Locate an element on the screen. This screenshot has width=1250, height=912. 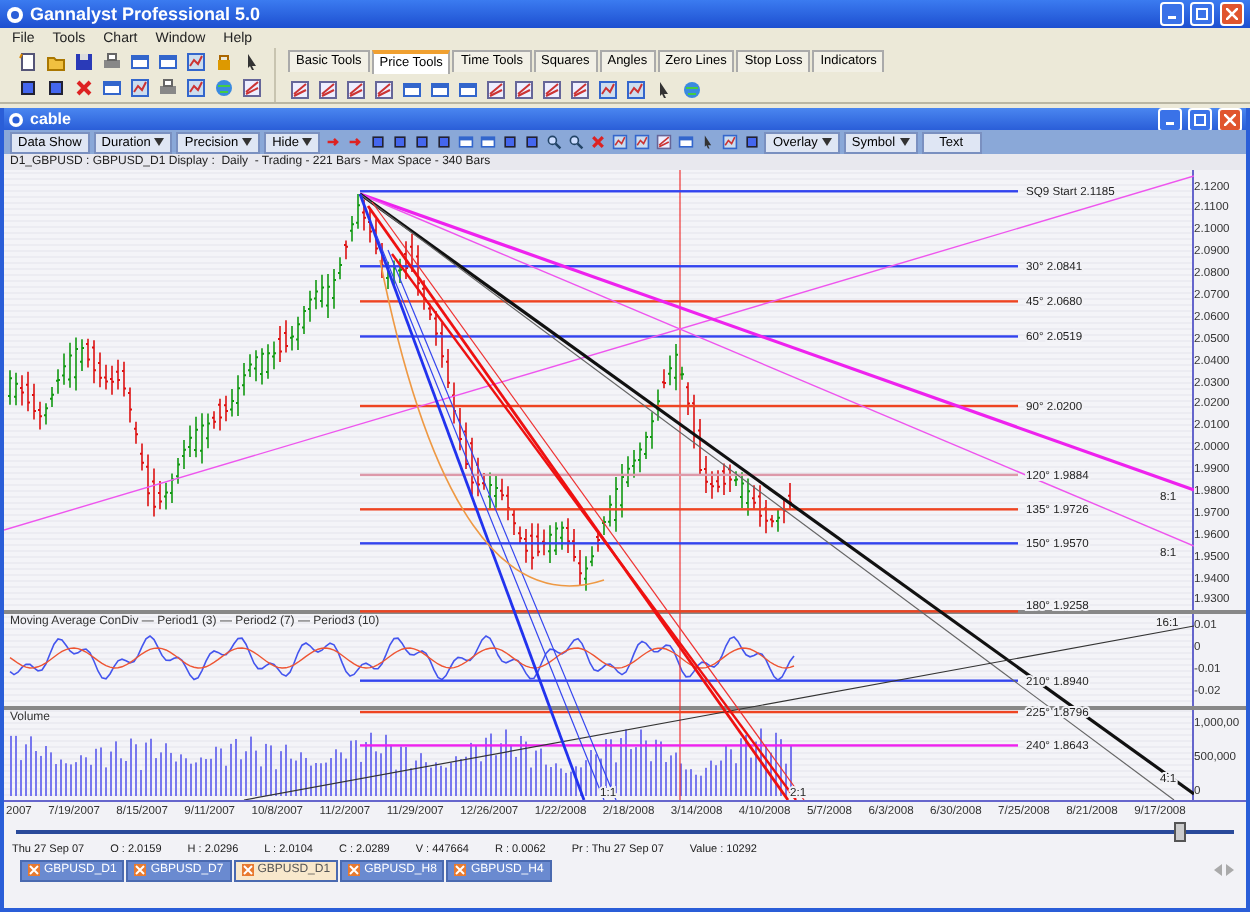
cursor-icon is located at coordinates (707, 142).